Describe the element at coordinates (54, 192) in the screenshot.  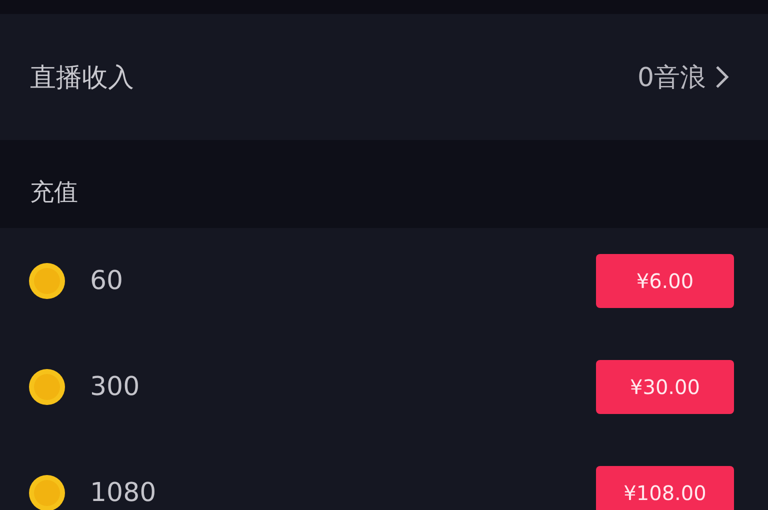
I see `section-title: 充值` at that location.